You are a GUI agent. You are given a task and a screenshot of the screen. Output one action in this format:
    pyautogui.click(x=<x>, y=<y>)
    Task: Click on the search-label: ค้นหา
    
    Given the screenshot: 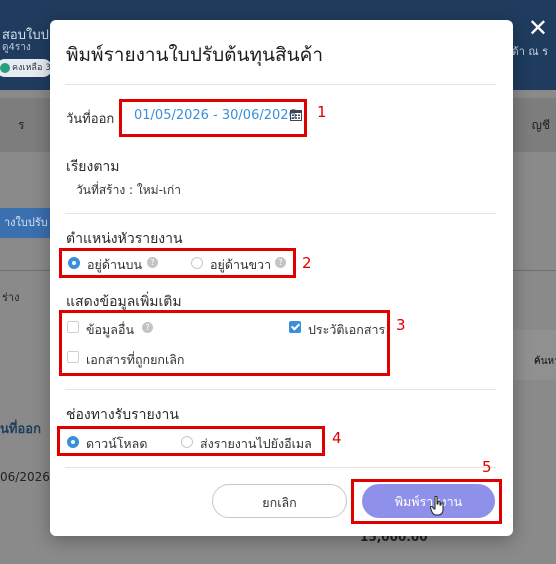 What is the action you would take?
    pyautogui.click(x=545, y=361)
    